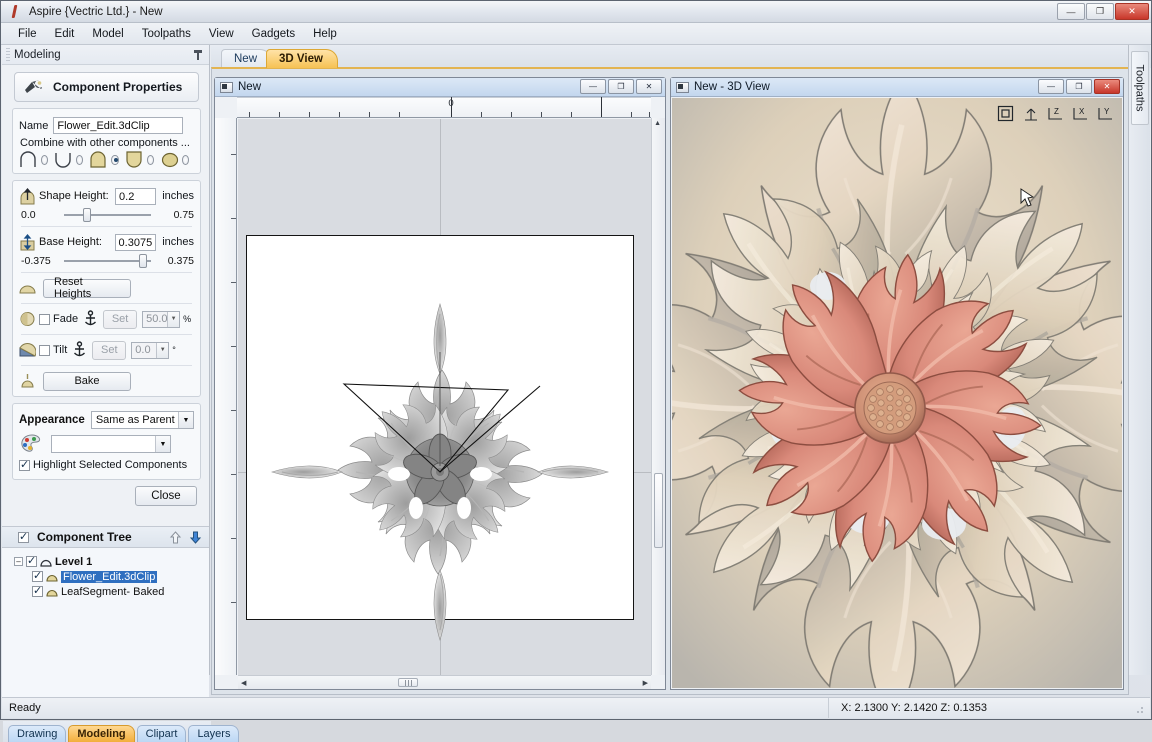  Describe the element at coordinates (1140, 88) in the screenshot. I see `toolpaths-dock-tab: Toolpaths` at that location.